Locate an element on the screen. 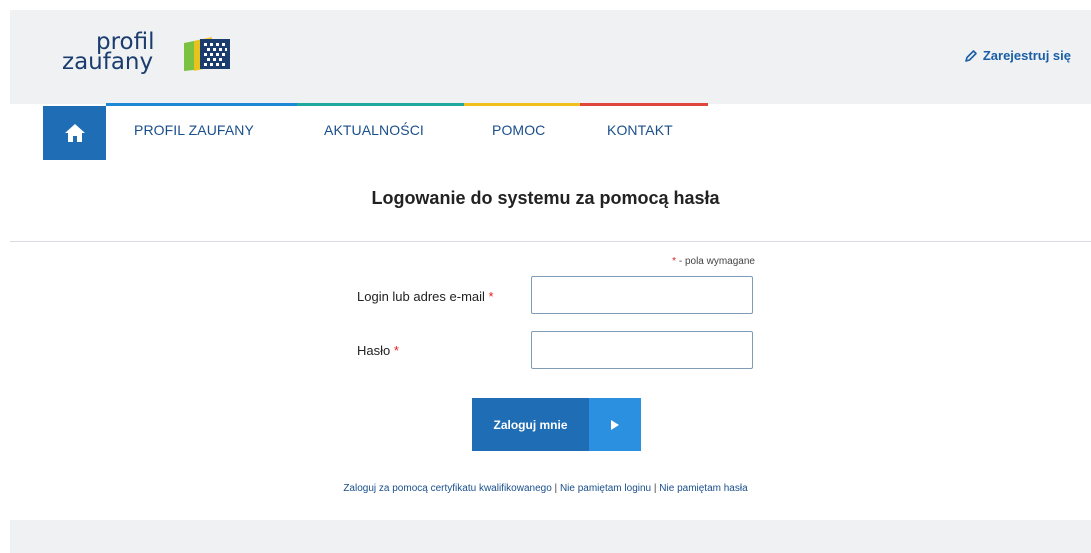 Image resolution: width=1091 pixels, height=553 pixels. login-button-arrow is located at coordinates (615, 424).